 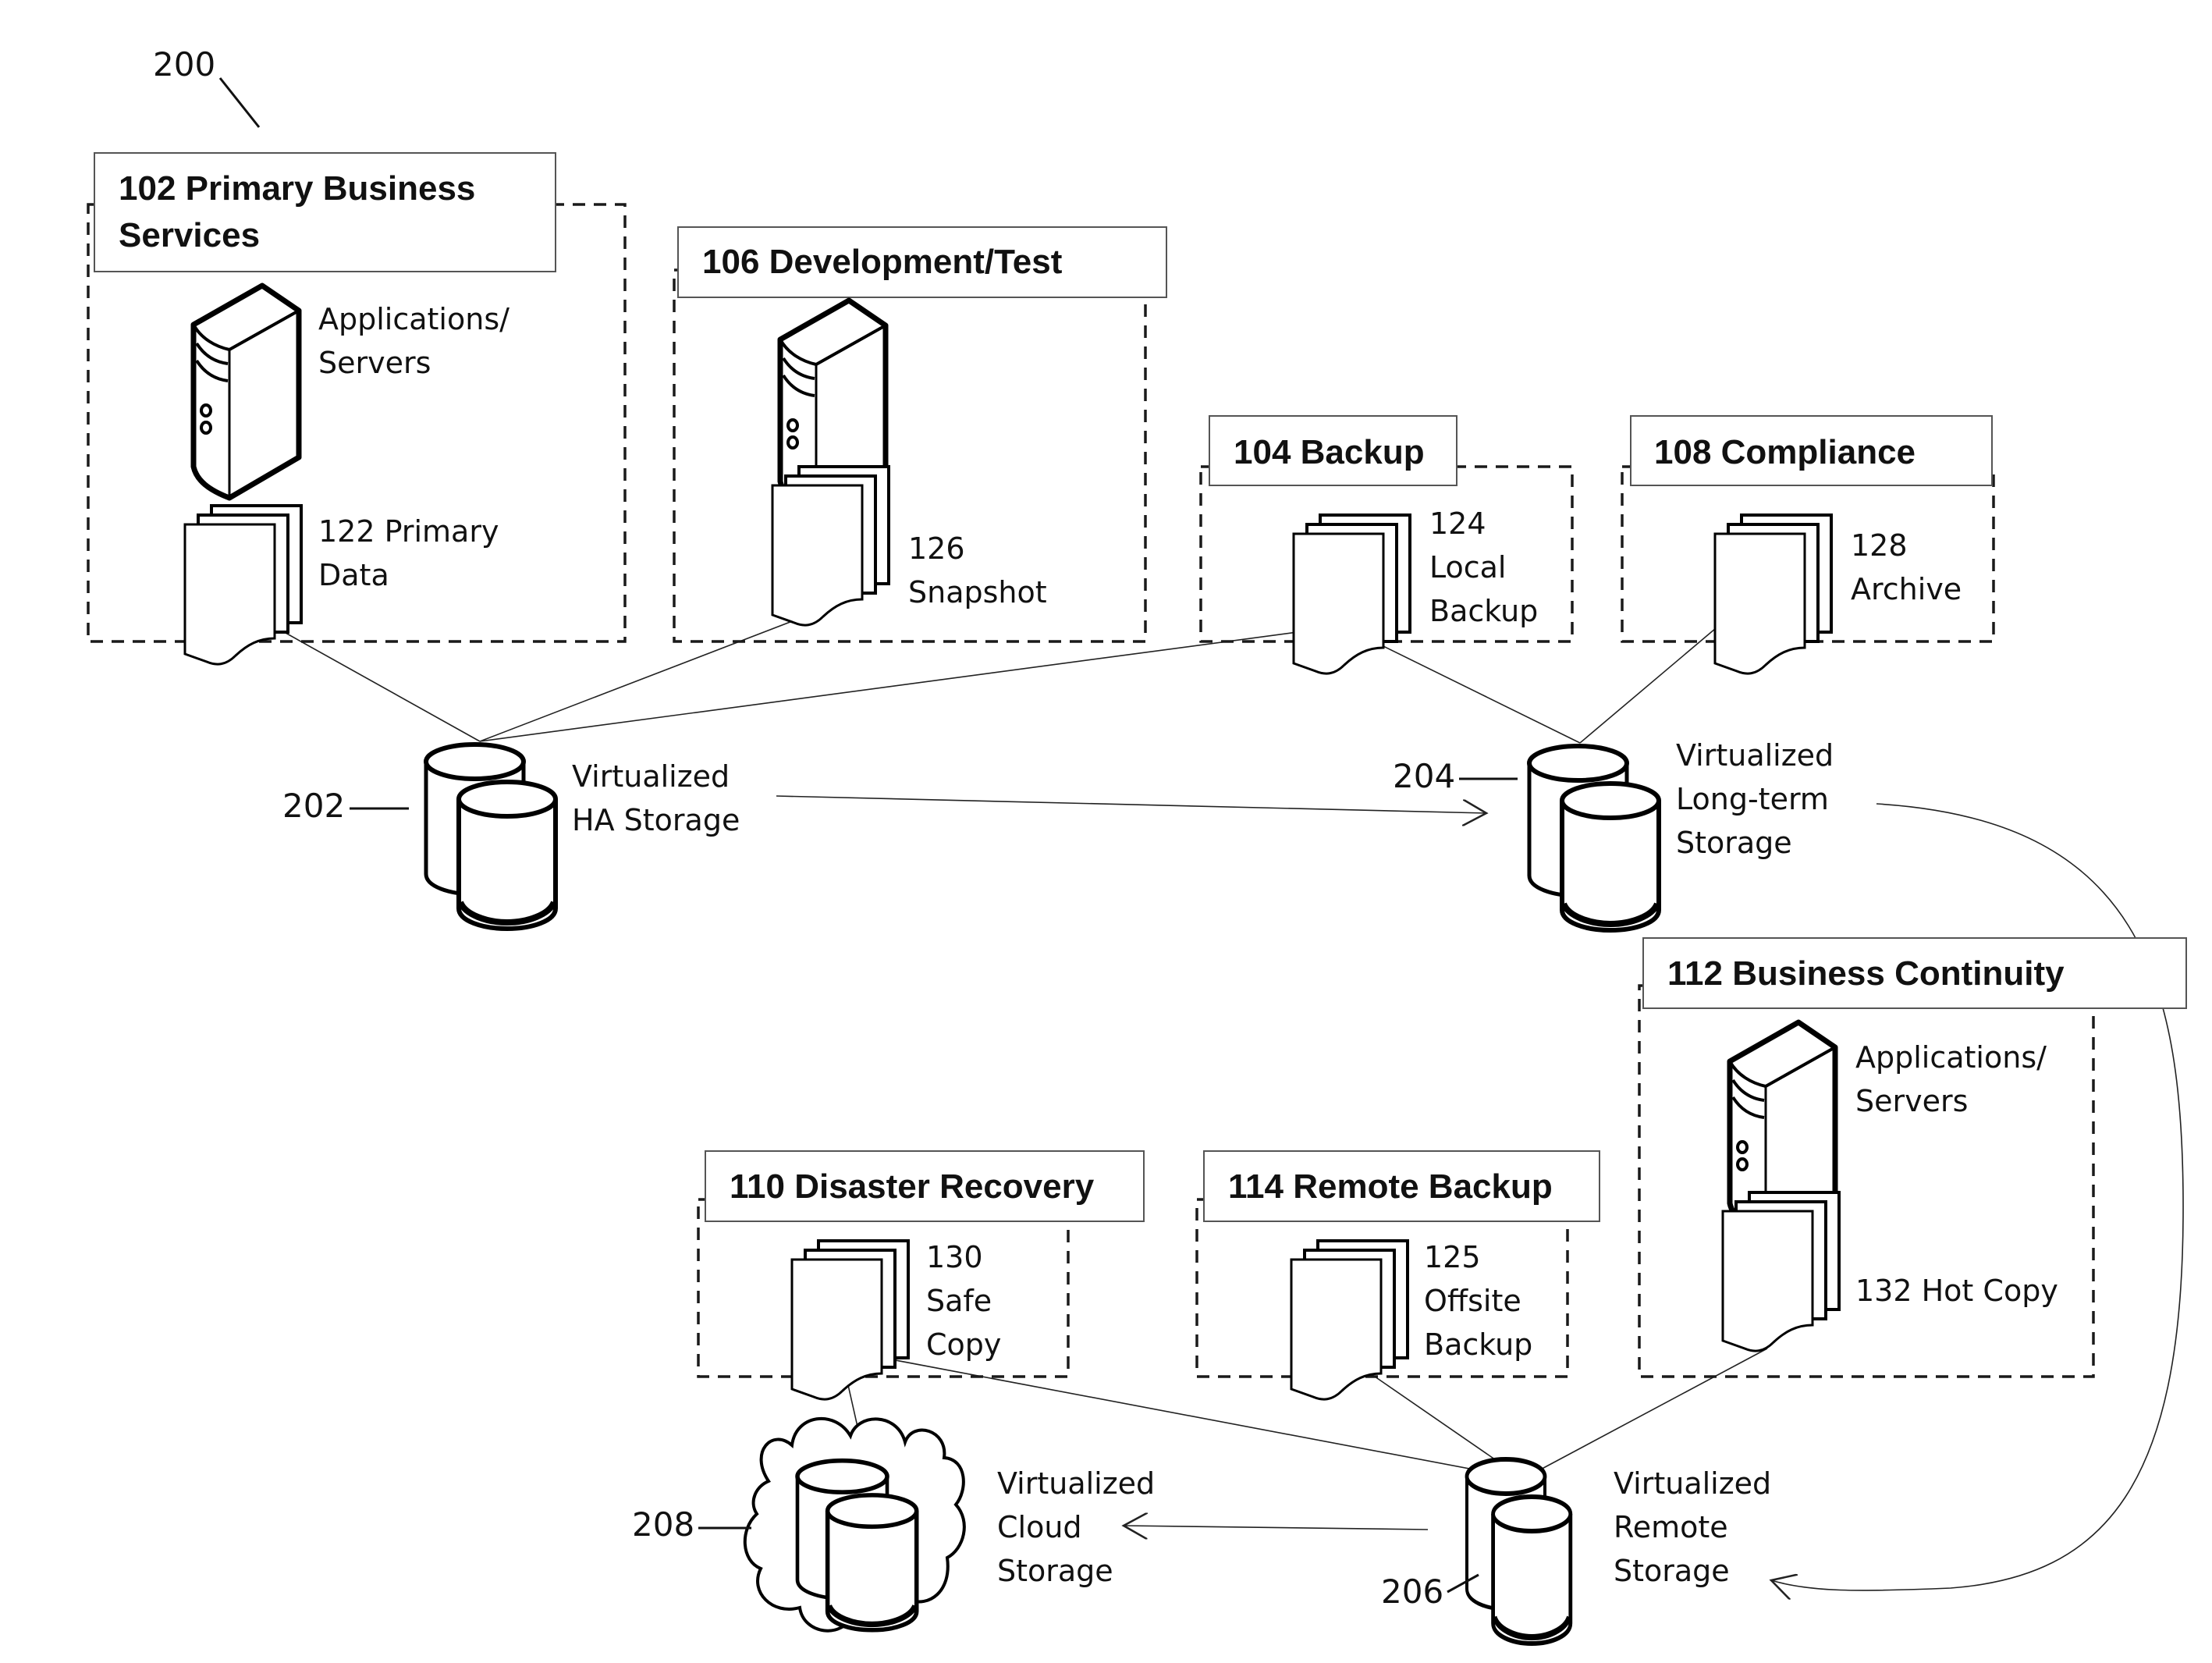 I want to click on group-compliance: 108 Compliance 128 Archive, so click(x=1808, y=545).